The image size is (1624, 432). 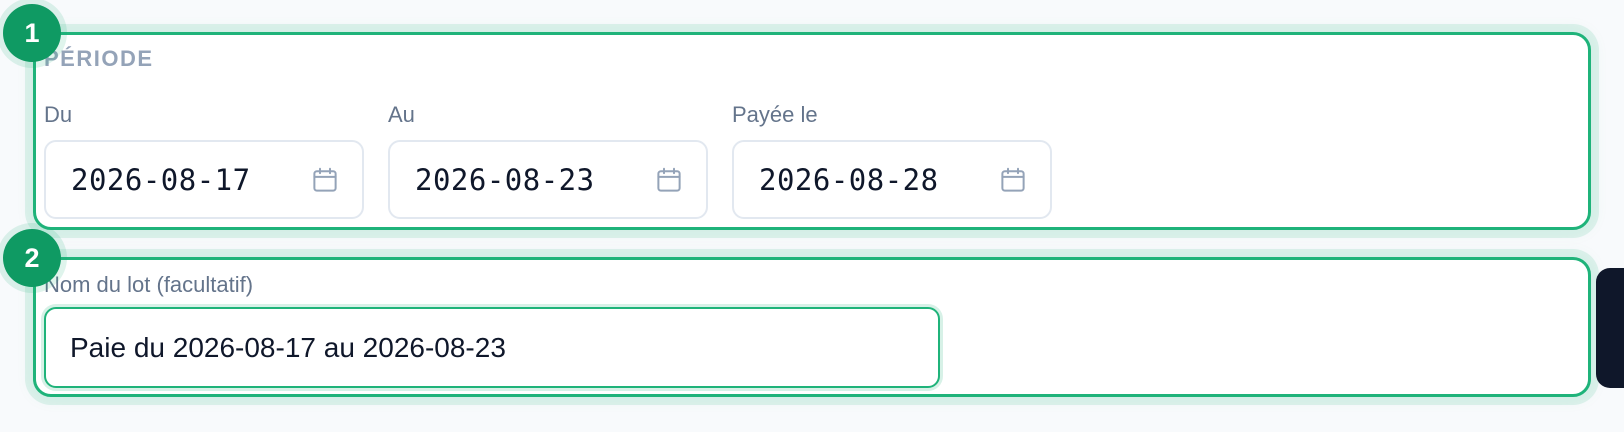 I want to click on du-label: Du, so click(x=58, y=114).